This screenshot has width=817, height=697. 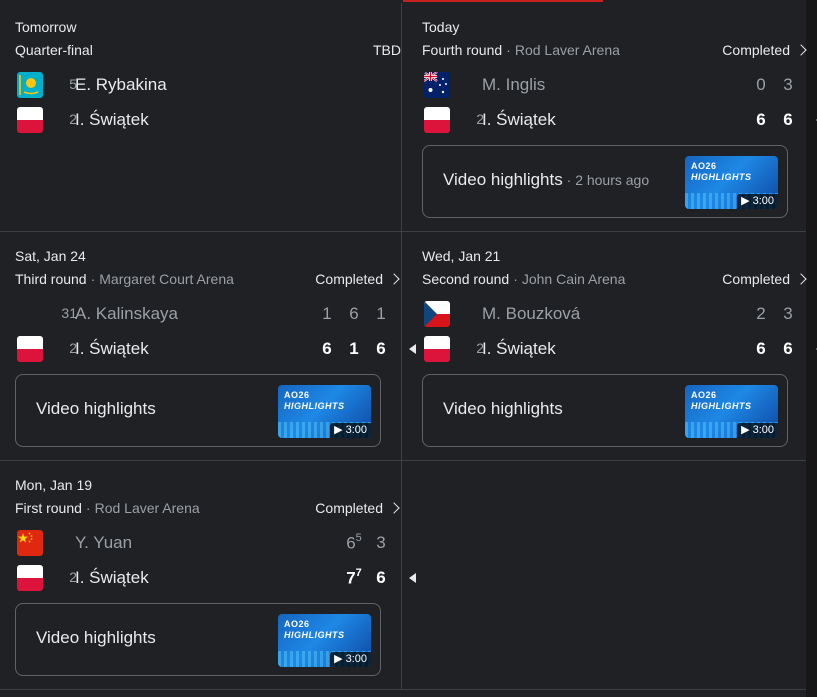 I want to click on video-age-text: 2 hours ago, so click(x=612, y=180).